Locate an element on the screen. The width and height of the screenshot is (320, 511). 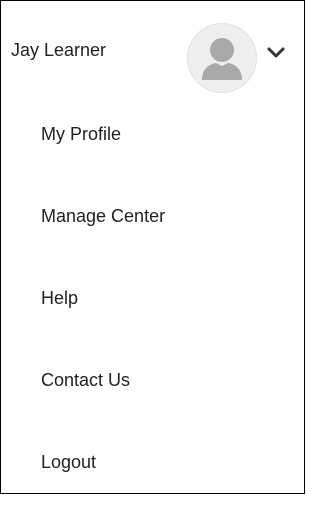
user-name: Jay Learner is located at coordinates (59, 50).